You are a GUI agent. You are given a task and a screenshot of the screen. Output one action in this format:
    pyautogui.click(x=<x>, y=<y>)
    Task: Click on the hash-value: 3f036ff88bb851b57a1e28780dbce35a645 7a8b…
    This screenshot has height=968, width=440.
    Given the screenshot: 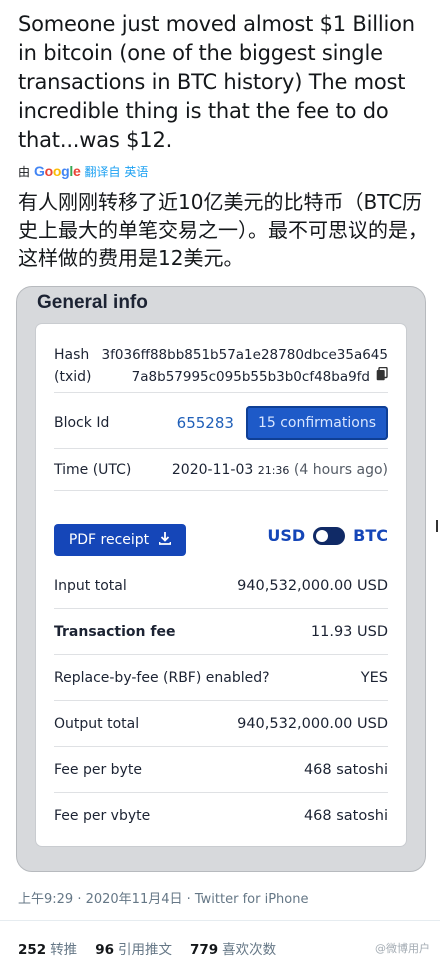 What is the action you would take?
    pyautogui.click(x=245, y=366)
    